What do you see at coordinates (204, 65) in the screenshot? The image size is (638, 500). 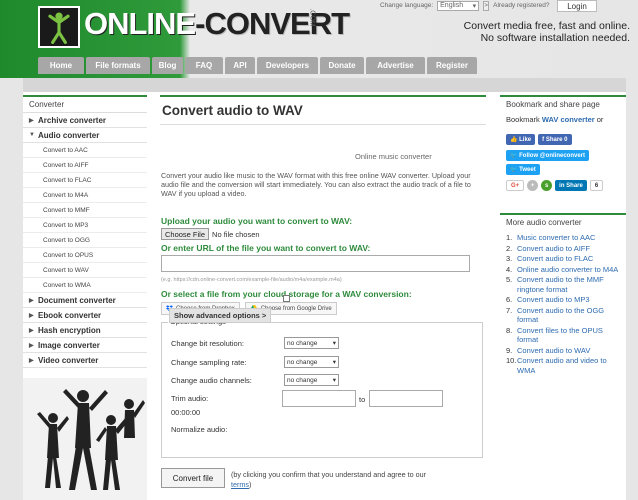 I see `nav-faq: FAQ` at bounding box center [204, 65].